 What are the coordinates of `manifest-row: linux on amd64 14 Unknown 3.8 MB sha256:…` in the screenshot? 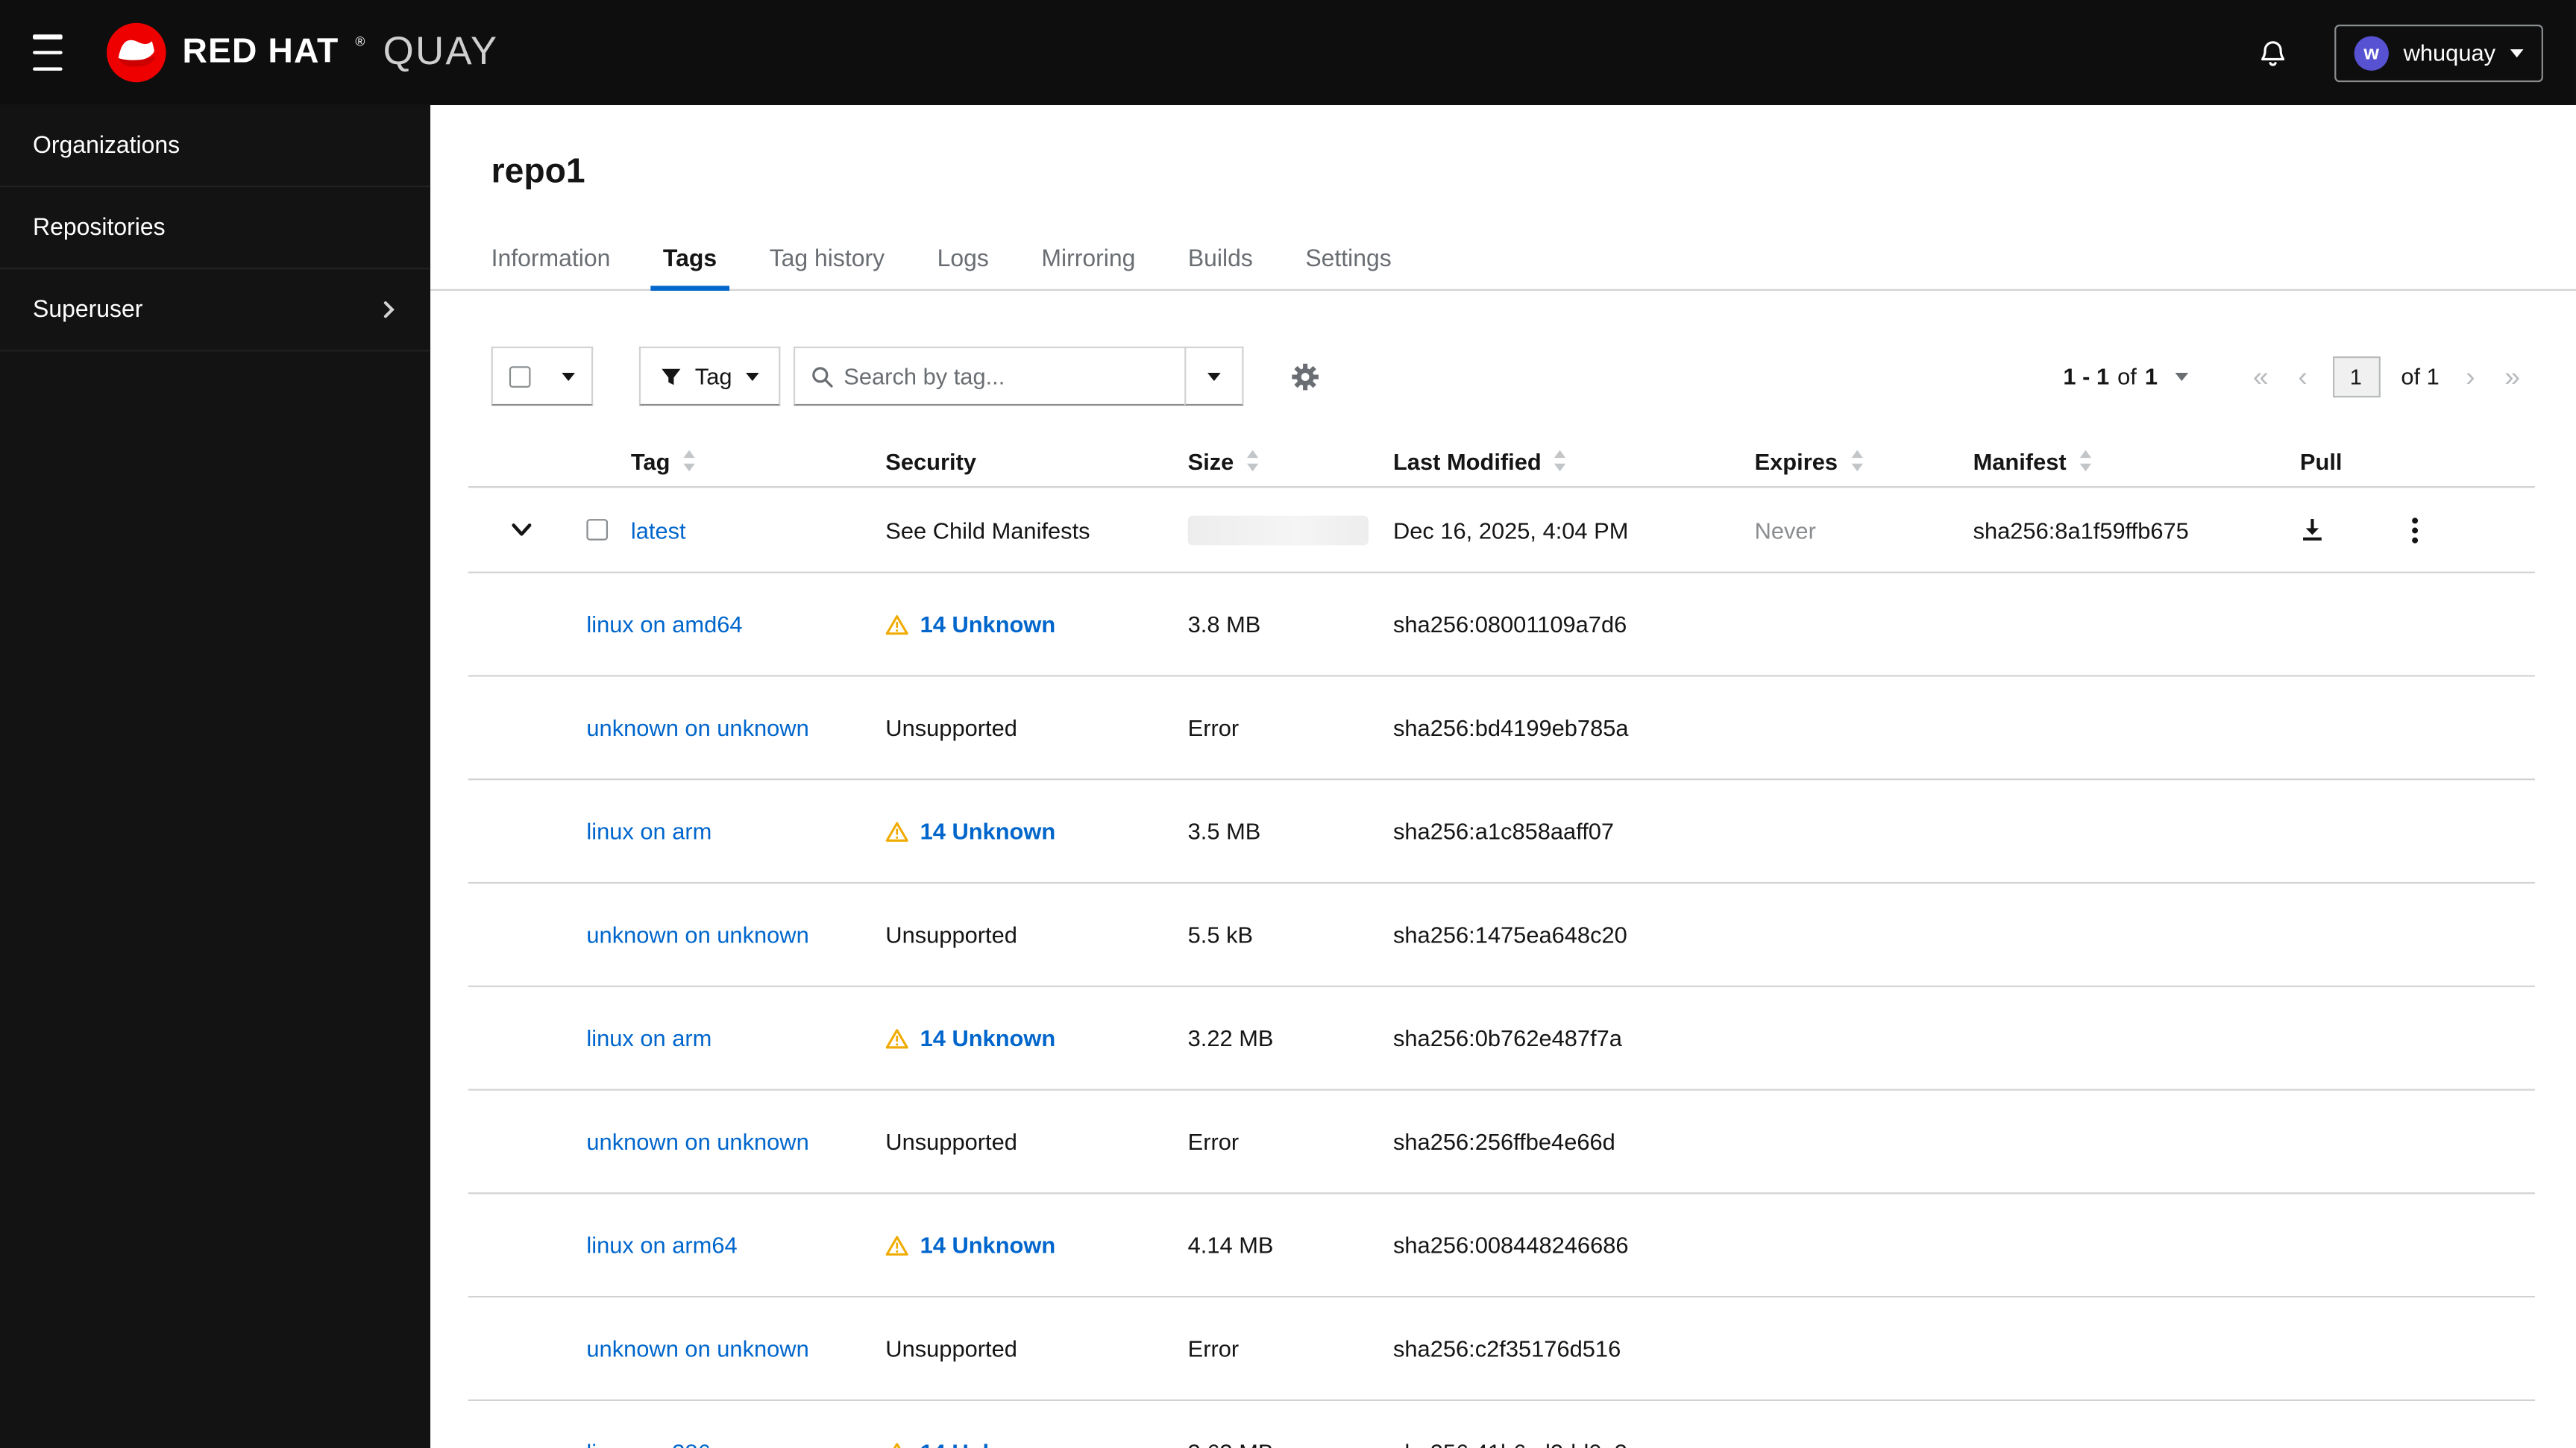 It's located at (1502, 625).